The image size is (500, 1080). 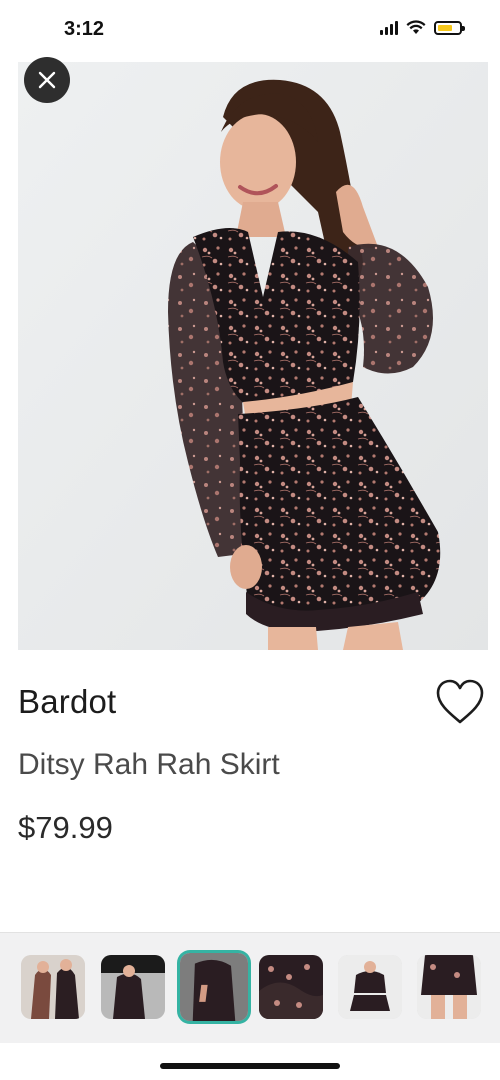 What do you see at coordinates (250, 30) in the screenshot?
I see `status-bar: 3:12` at bounding box center [250, 30].